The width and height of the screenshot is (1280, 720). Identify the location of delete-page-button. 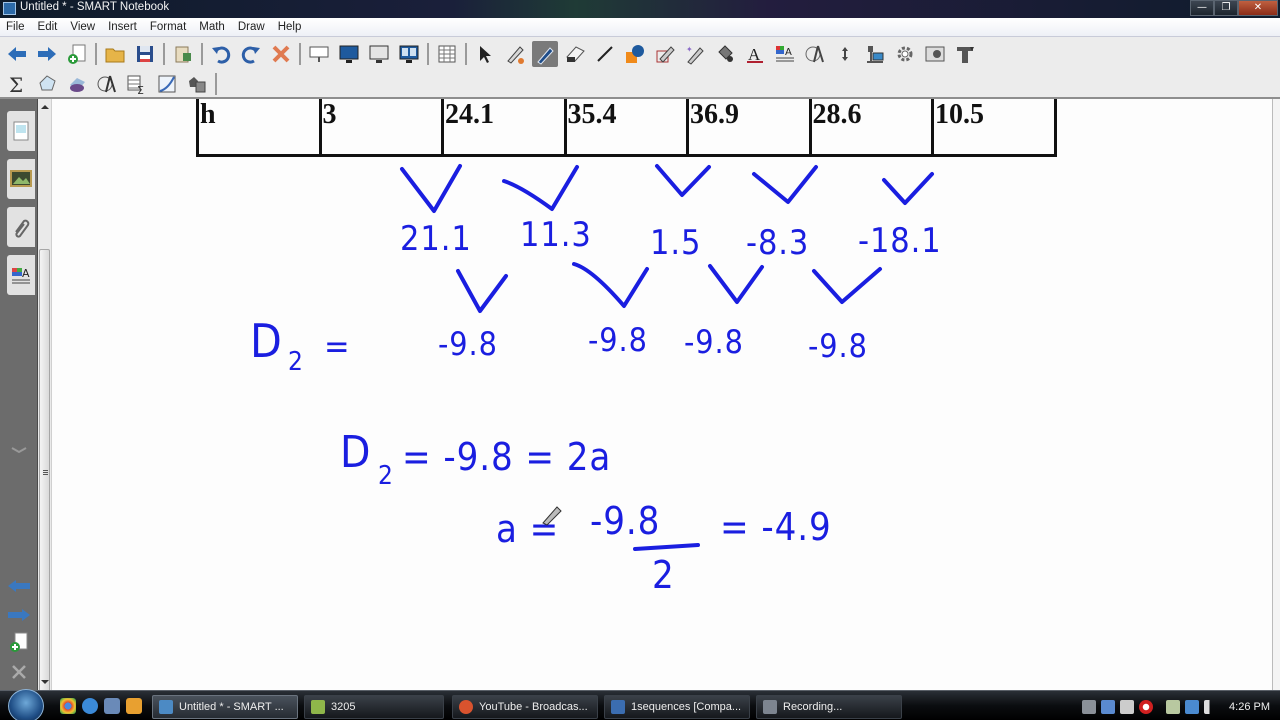
(19, 672).